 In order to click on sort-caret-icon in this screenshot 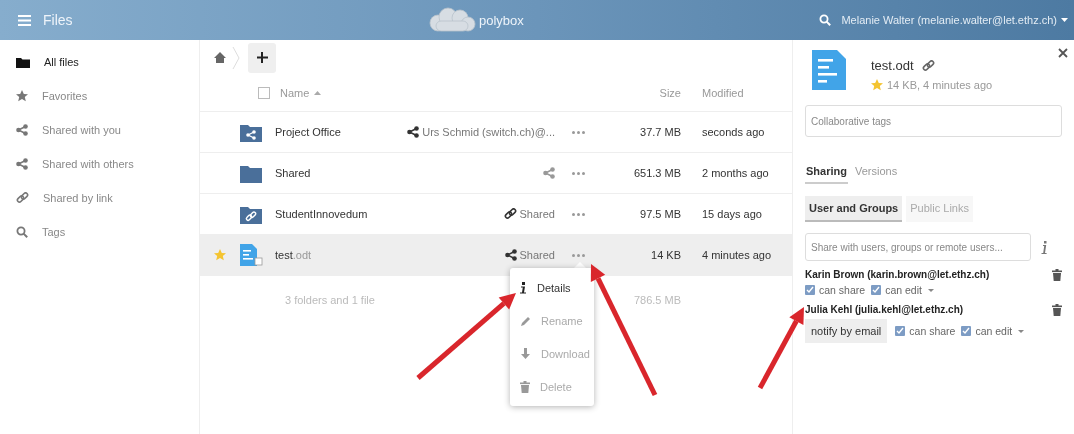, I will do `click(318, 93)`.